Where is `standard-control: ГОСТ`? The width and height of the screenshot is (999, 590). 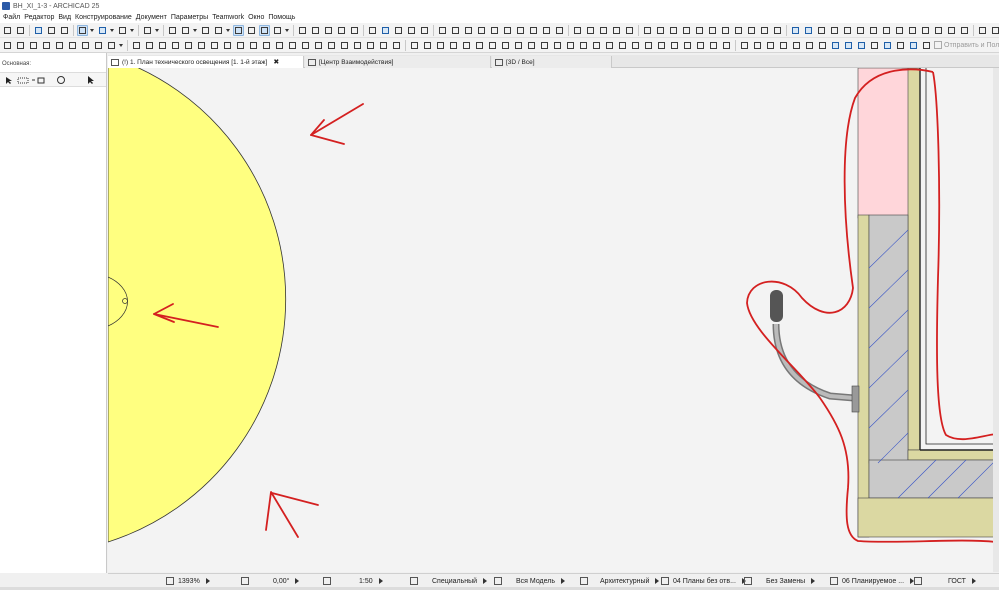 standard-control: ГОСТ is located at coordinates (945, 581).